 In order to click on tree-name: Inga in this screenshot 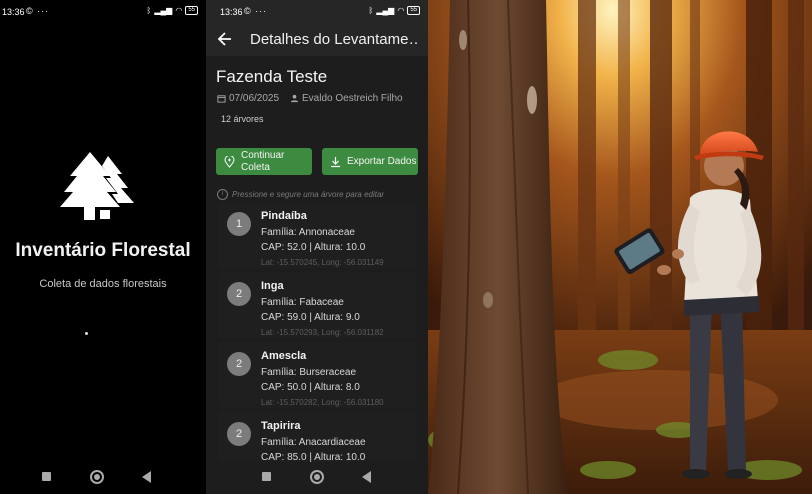, I will do `click(272, 286)`.